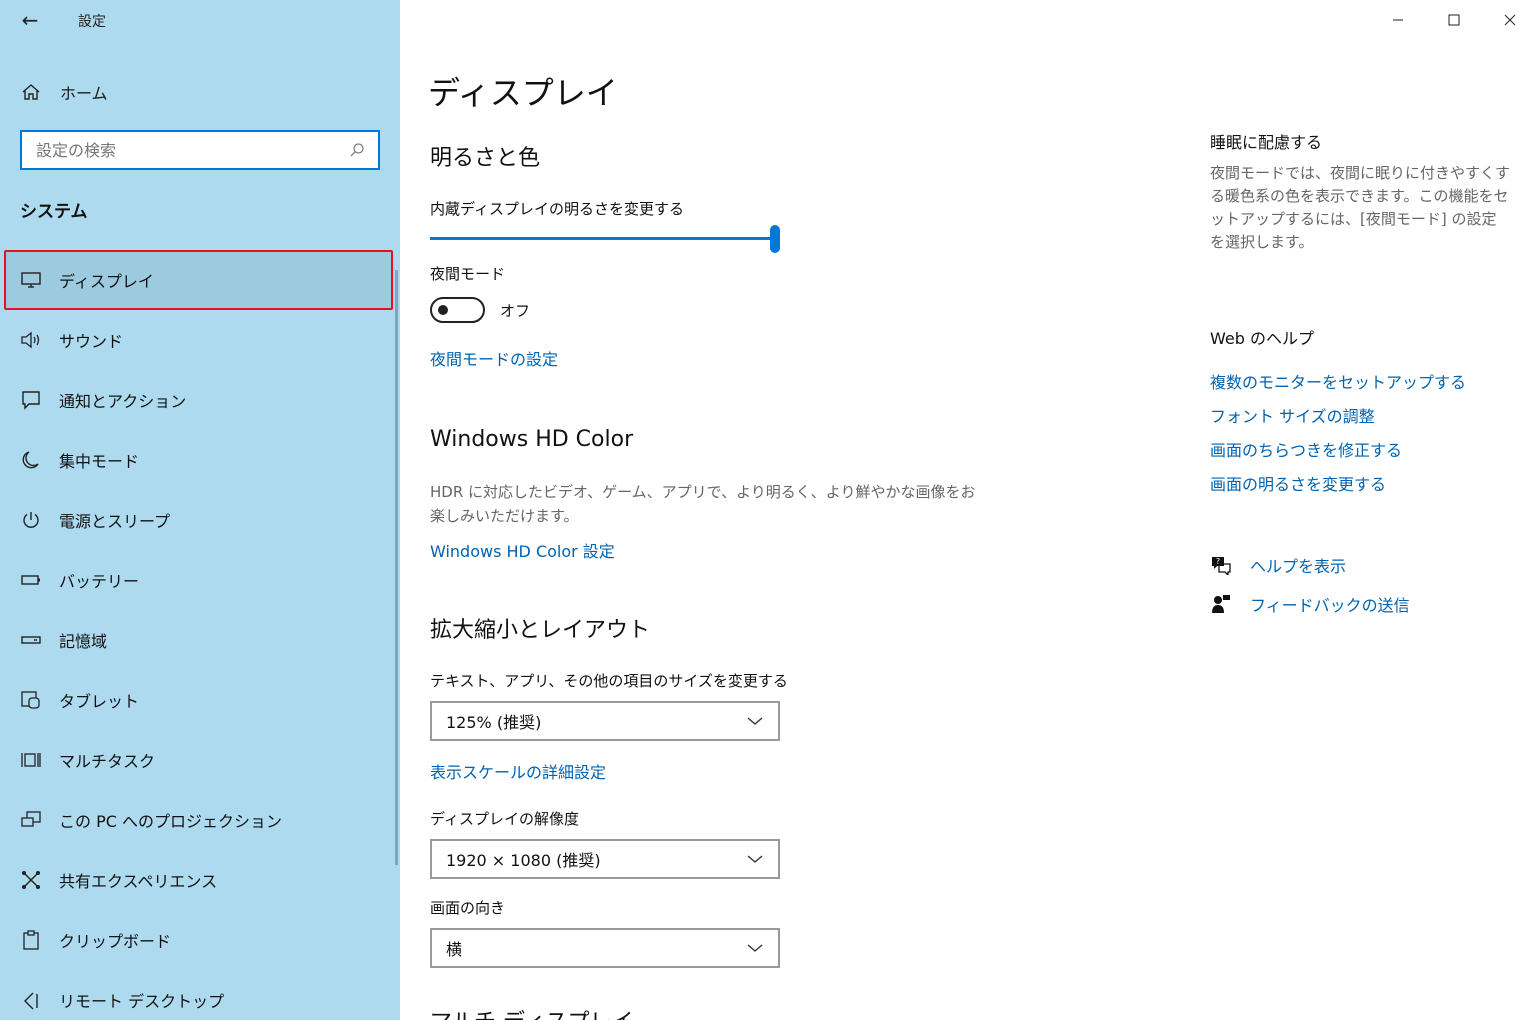  I want to click on sidebar-item-battery: バッテリー, so click(197, 580).